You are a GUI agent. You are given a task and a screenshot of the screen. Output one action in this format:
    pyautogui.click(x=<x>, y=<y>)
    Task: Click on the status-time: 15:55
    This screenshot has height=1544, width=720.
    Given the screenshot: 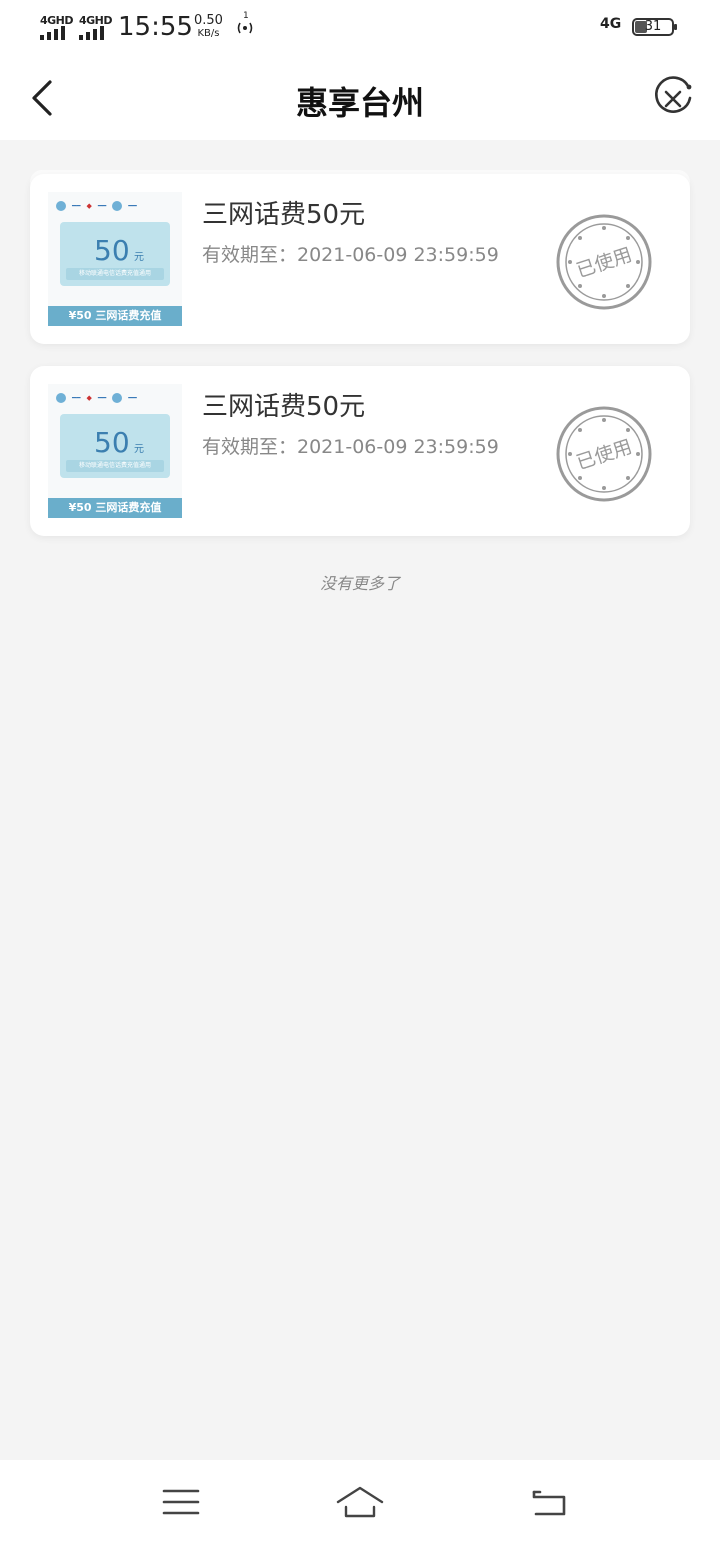 What is the action you would take?
    pyautogui.click(x=155, y=27)
    